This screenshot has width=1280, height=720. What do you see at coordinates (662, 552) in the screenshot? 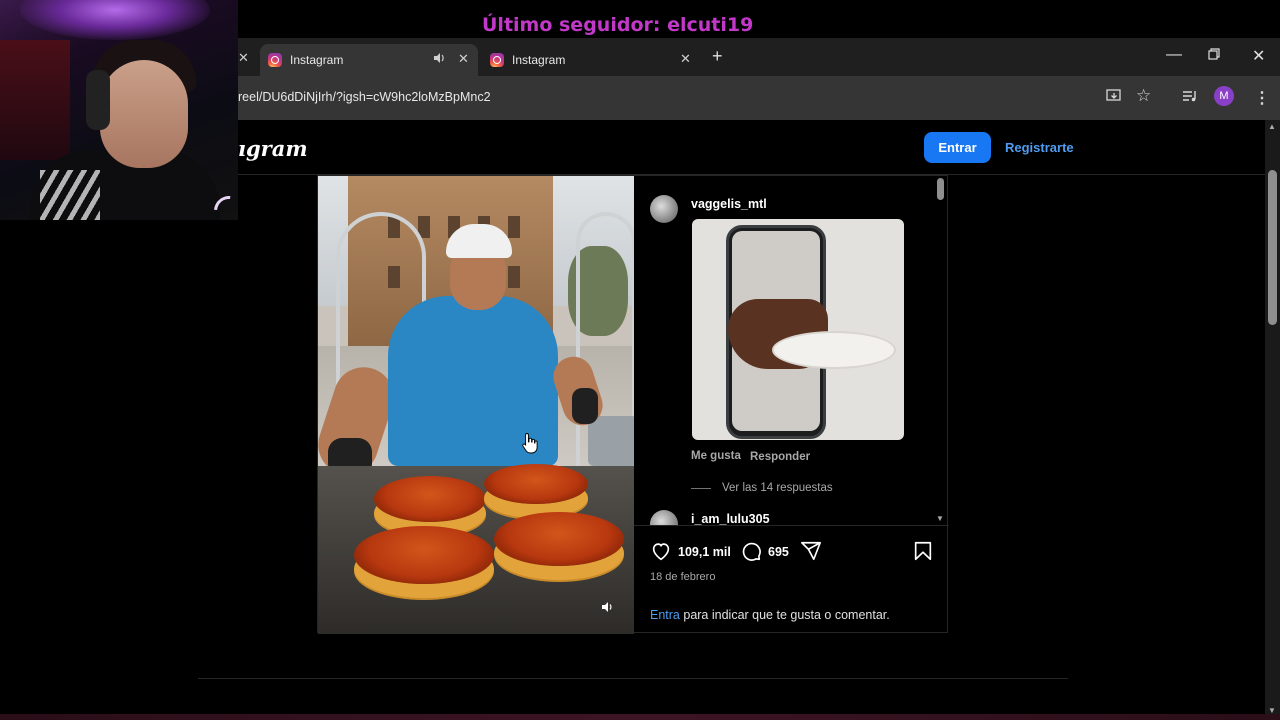
I see `heart-icon` at bounding box center [662, 552].